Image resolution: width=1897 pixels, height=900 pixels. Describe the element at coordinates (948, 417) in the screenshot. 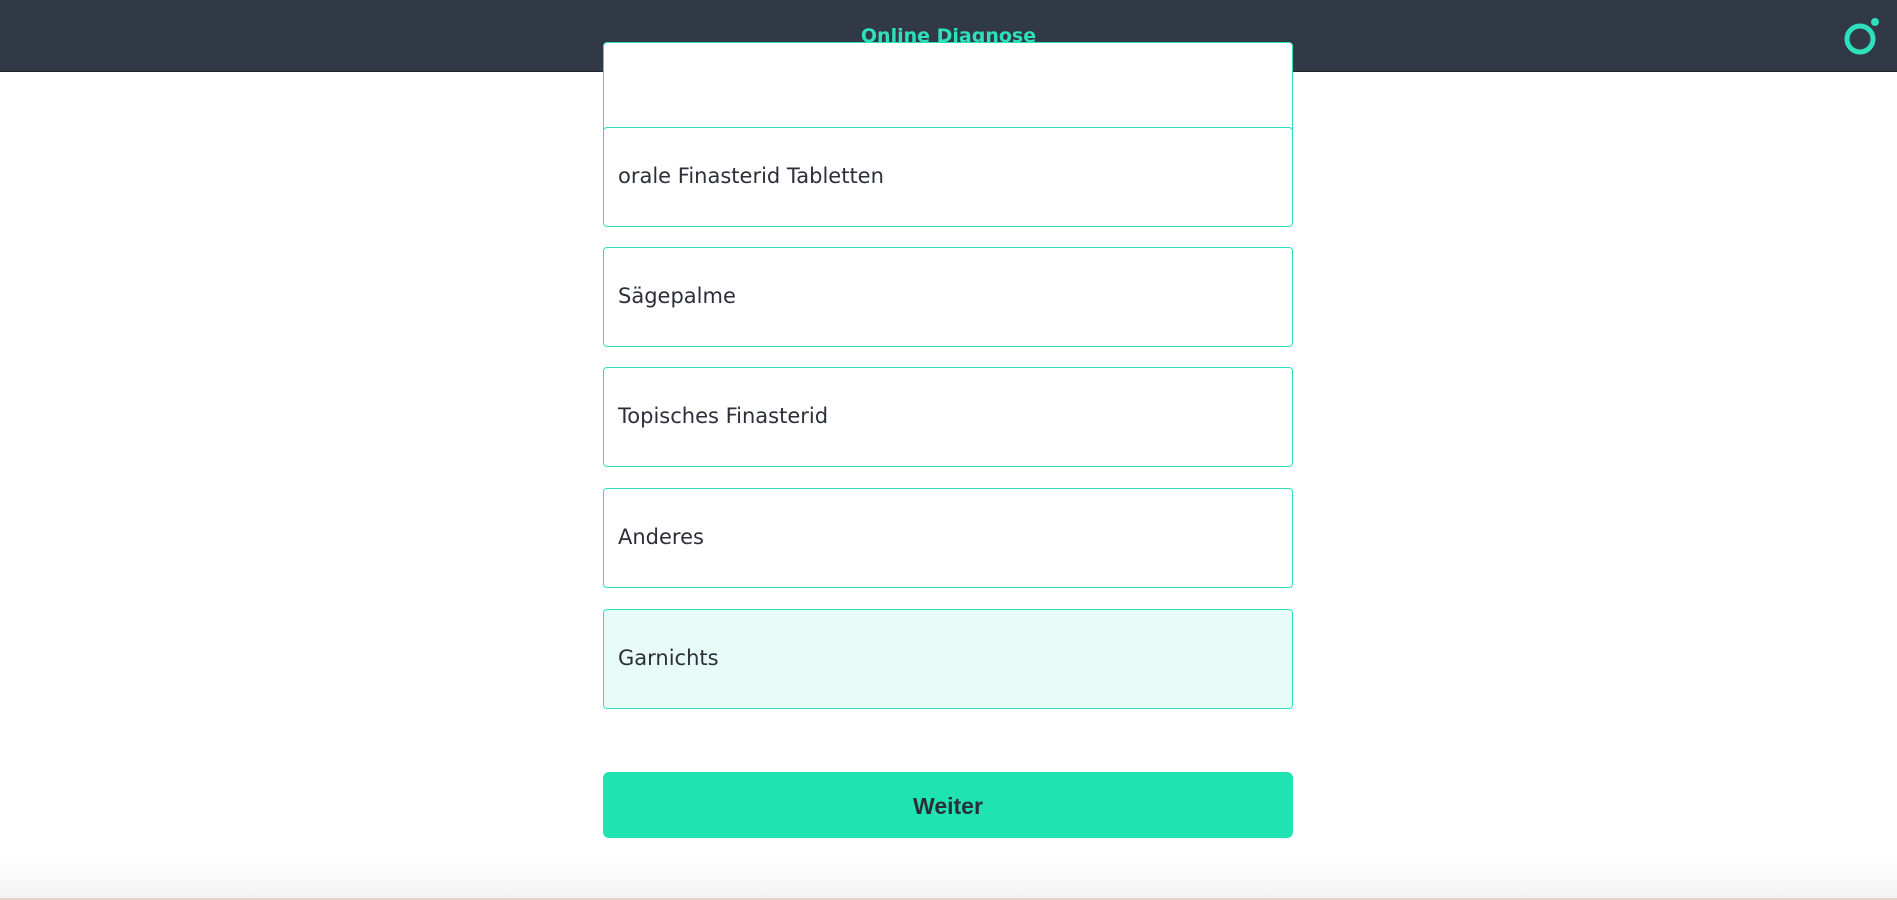

I see `option-card-topisches-finasterid: Topisches Finasterid` at that location.